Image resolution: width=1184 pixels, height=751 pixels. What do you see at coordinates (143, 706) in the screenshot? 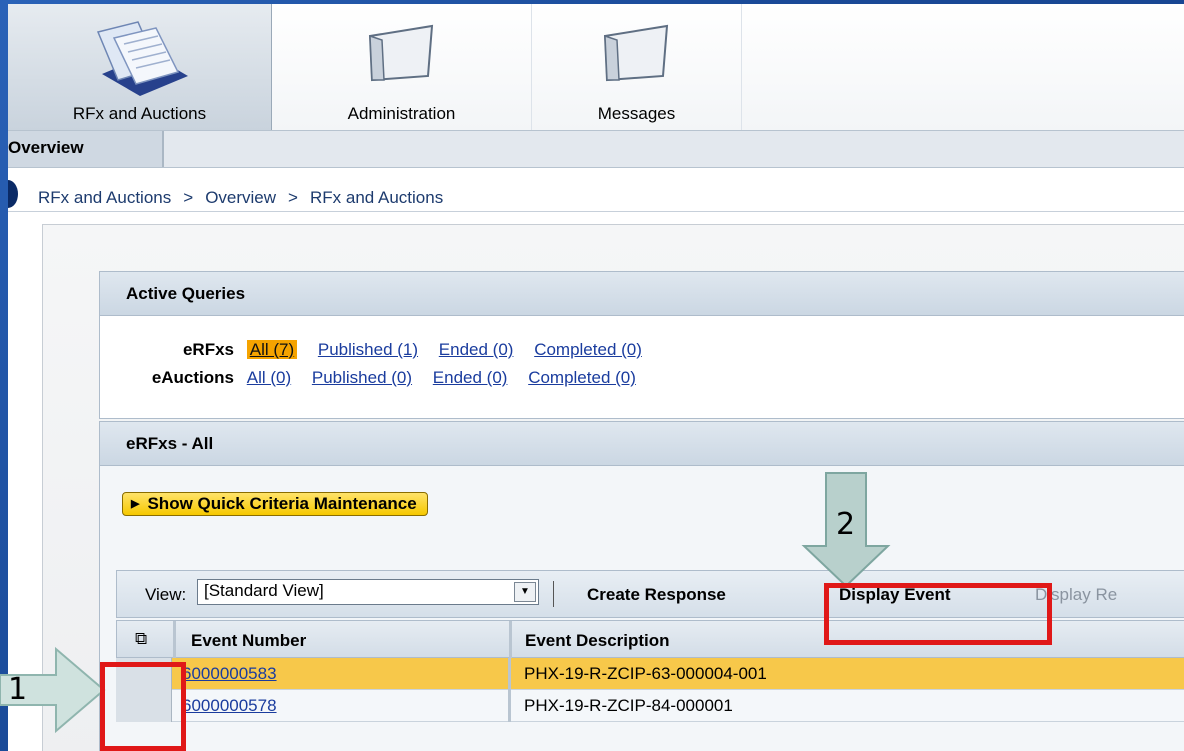
I see `row-selector-highlight-box` at bounding box center [143, 706].